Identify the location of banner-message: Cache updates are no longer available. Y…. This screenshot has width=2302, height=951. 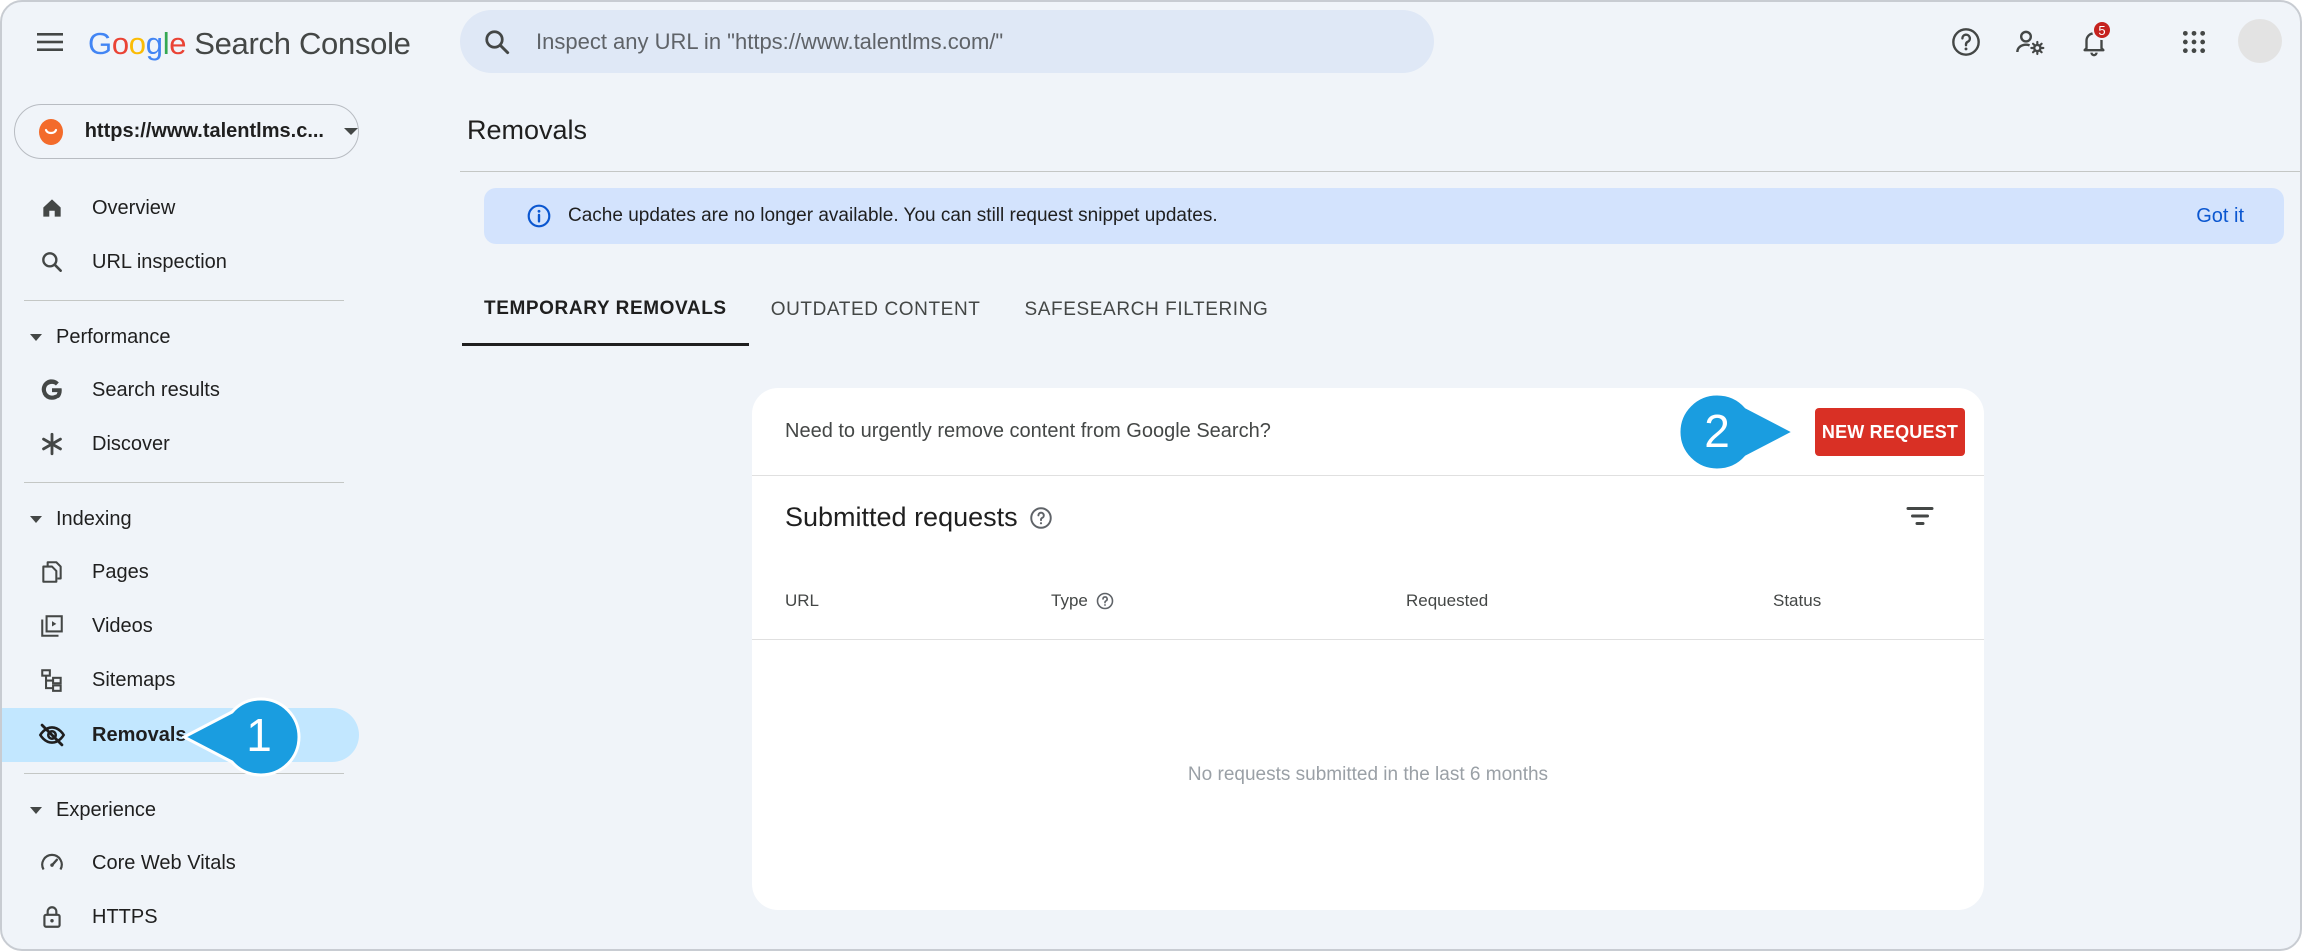
(893, 215).